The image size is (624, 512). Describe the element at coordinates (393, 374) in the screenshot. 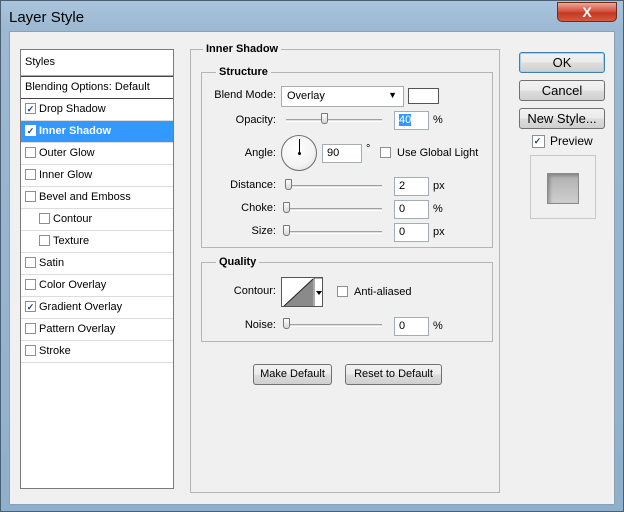

I see `reset-to-default-button: Reset to Default` at that location.